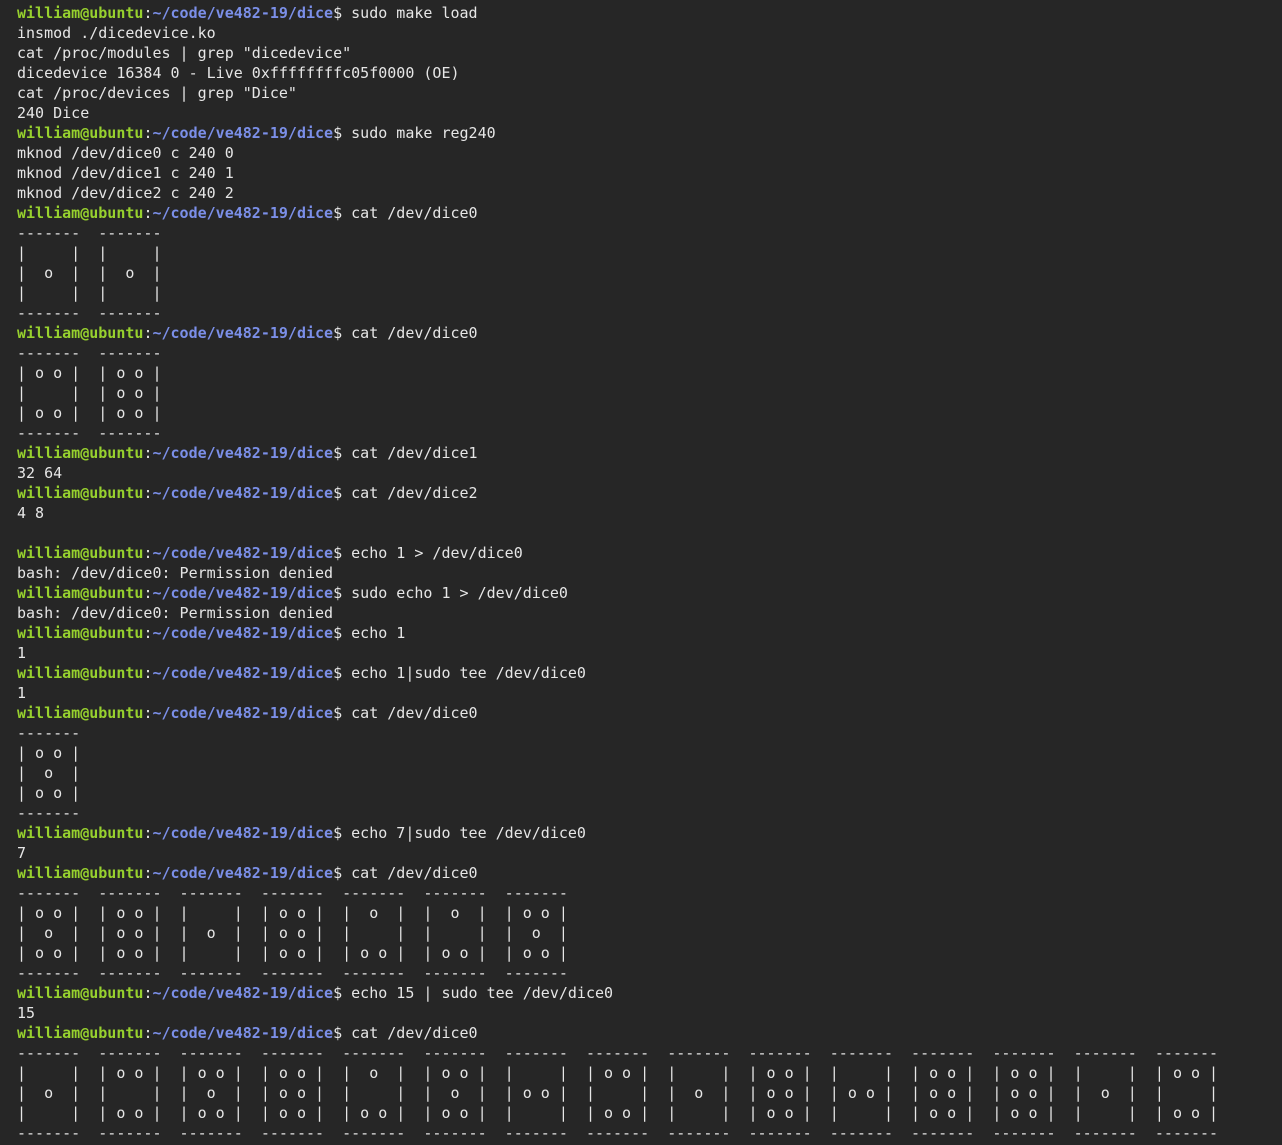  What do you see at coordinates (410, 13) in the screenshot?
I see `command-text: sudo make load` at bounding box center [410, 13].